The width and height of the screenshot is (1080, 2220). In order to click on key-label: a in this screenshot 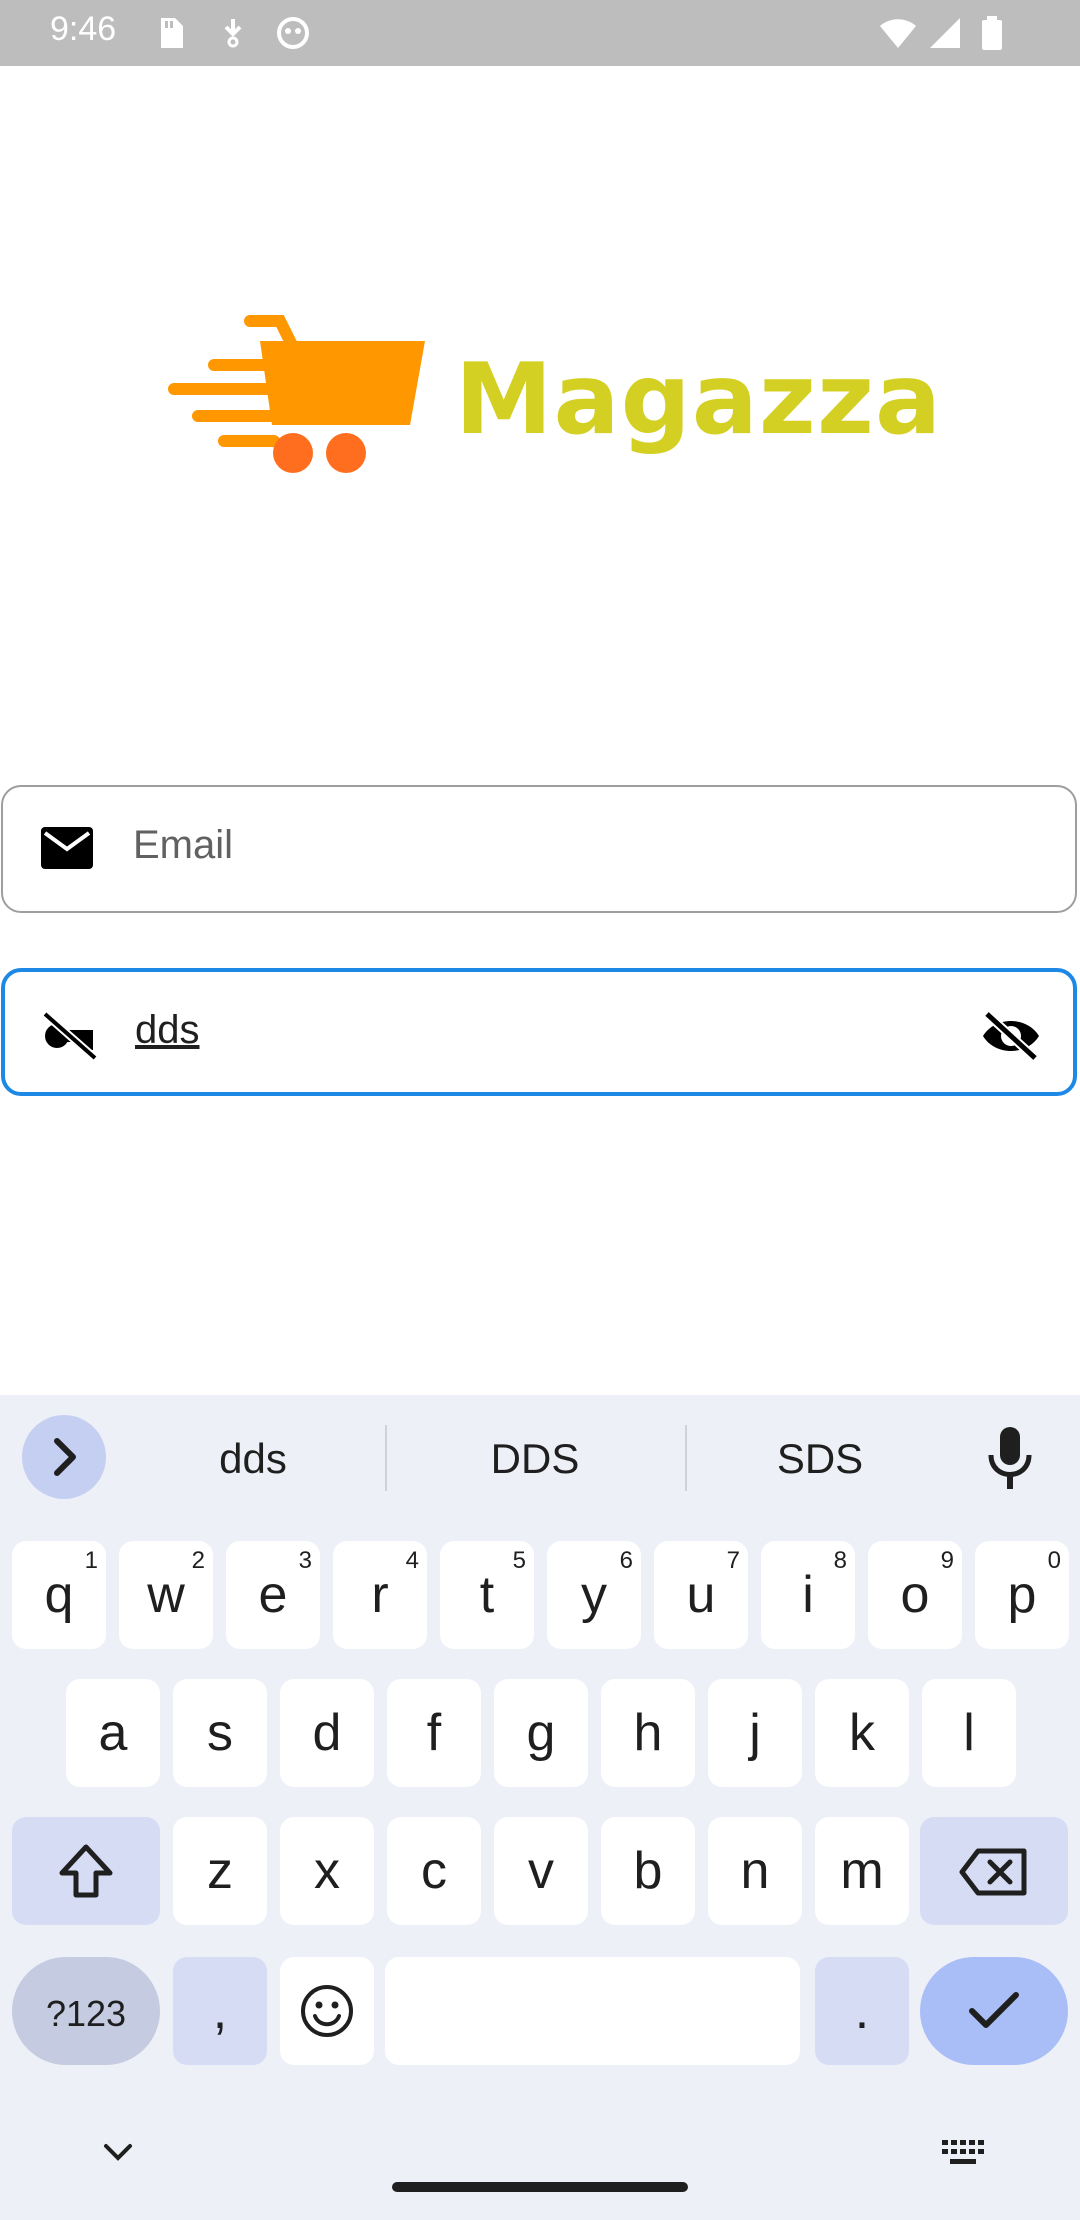, I will do `click(113, 1733)`.